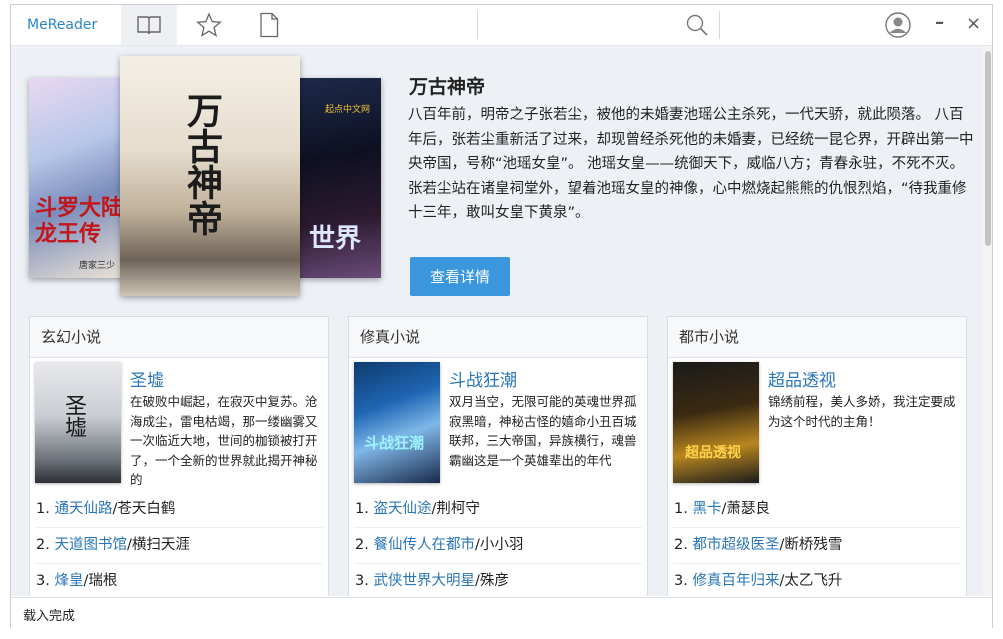 The width and height of the screenshot is (1003, 639). I want to click on status-text: 载入完成, so click(49, 616).